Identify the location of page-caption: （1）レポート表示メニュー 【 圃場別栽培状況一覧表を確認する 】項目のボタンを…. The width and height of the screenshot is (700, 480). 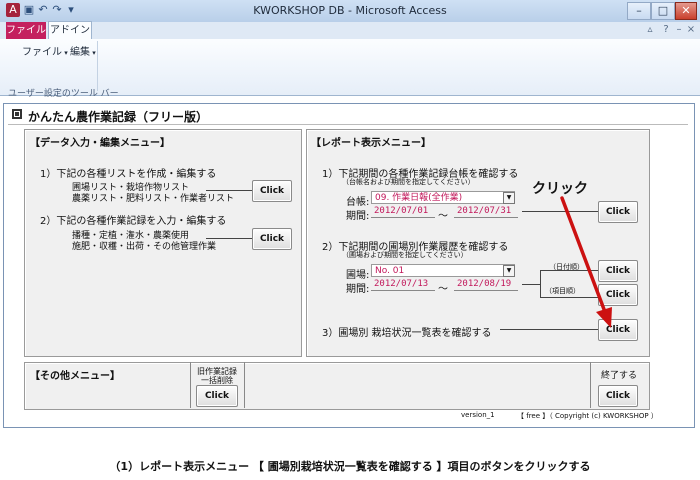
(350, 466).